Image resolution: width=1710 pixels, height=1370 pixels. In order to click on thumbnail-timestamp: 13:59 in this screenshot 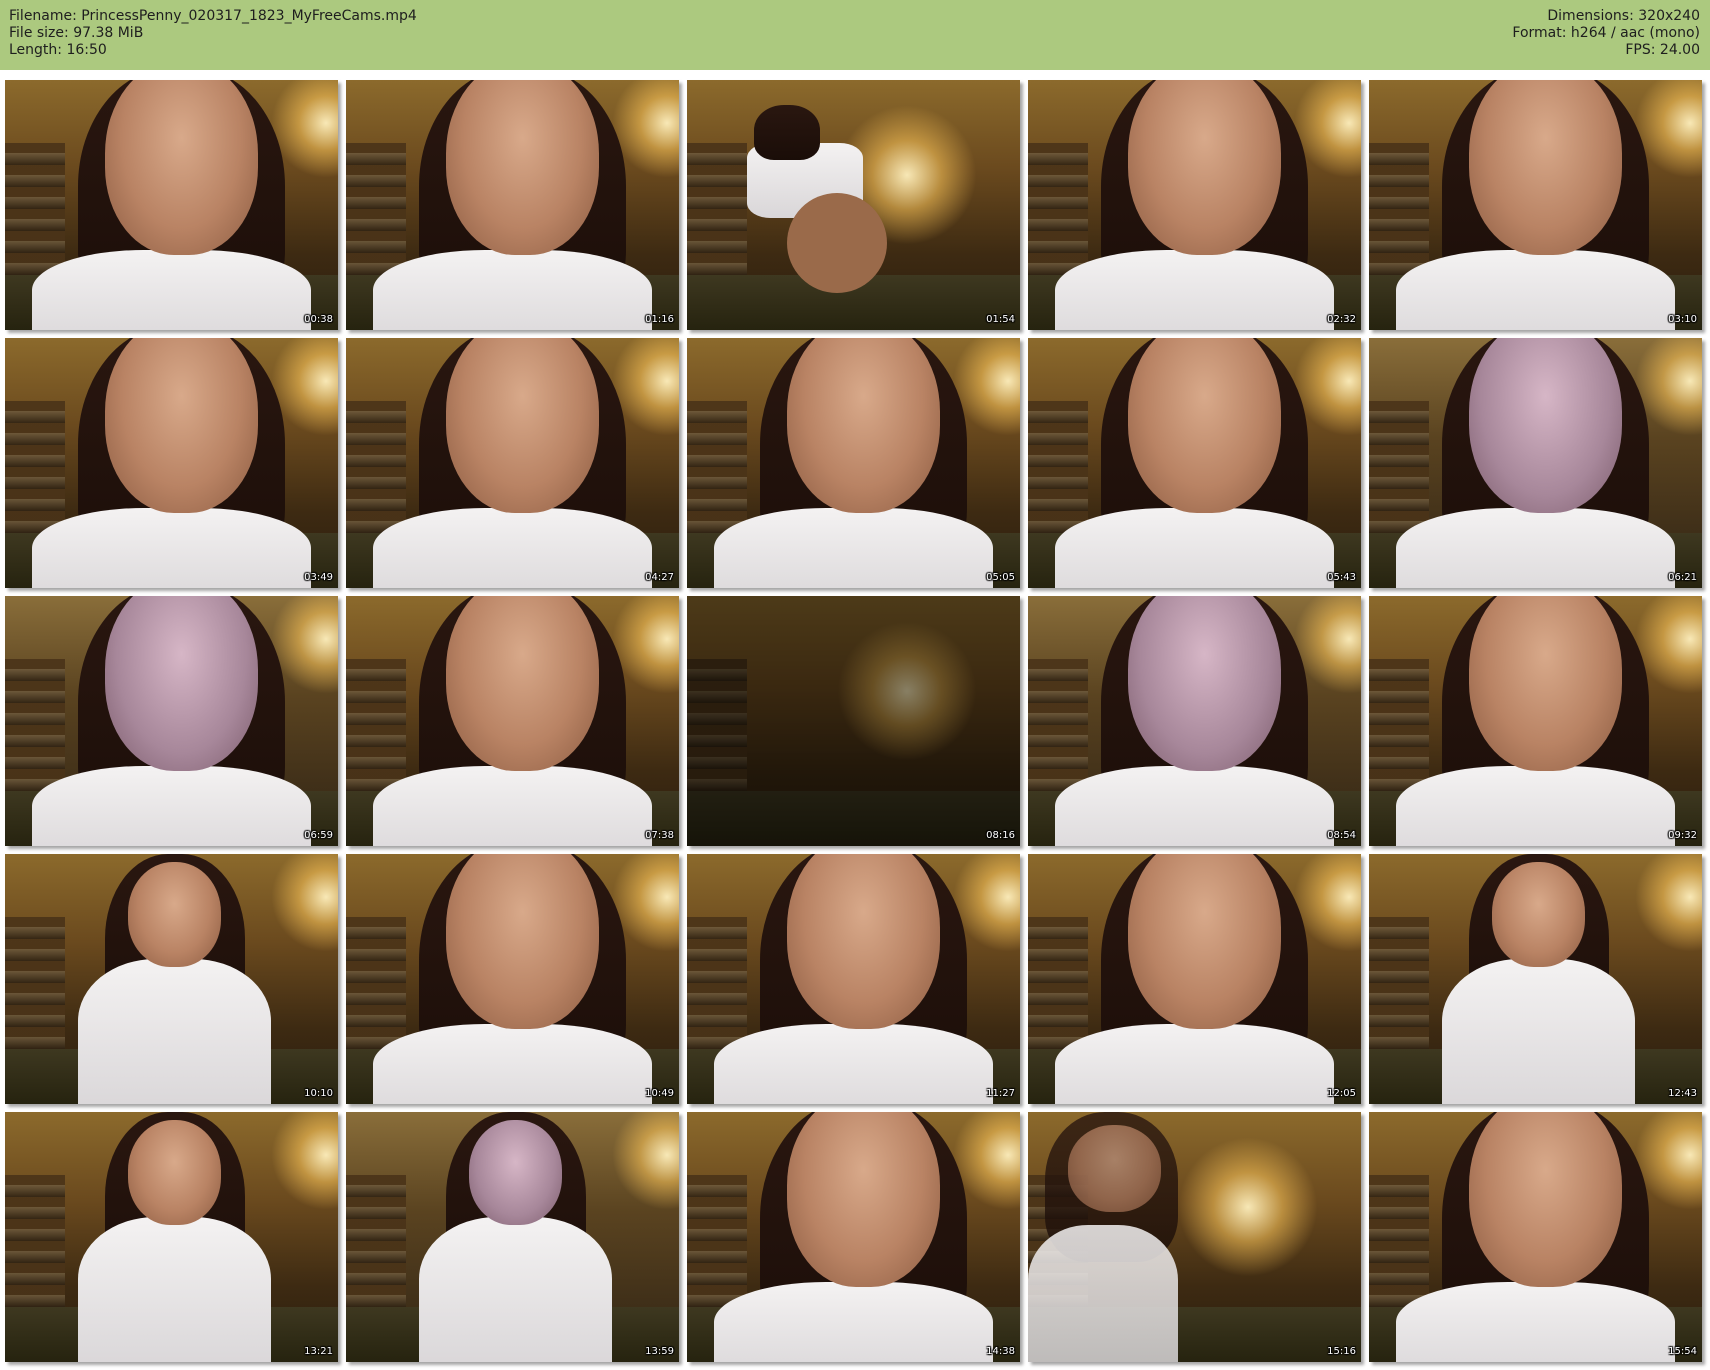, I will do `click(659, 1351)`.